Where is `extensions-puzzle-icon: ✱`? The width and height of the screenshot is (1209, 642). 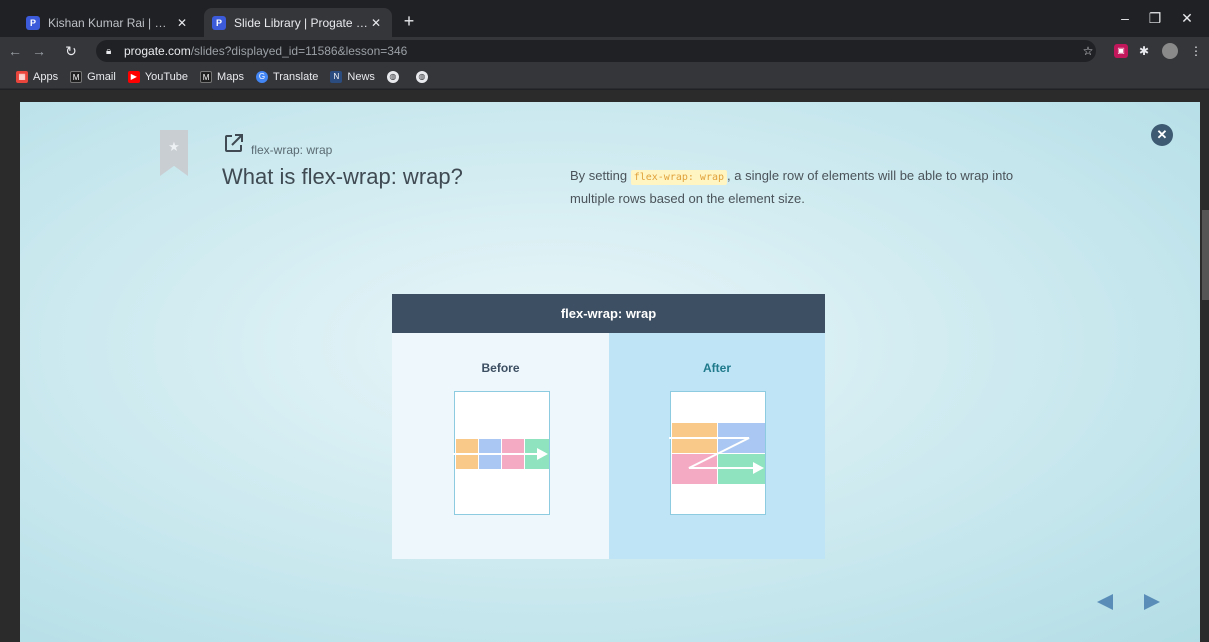
extensions-puzzle-icon: ✱ is located at coordinates (1144, 51).